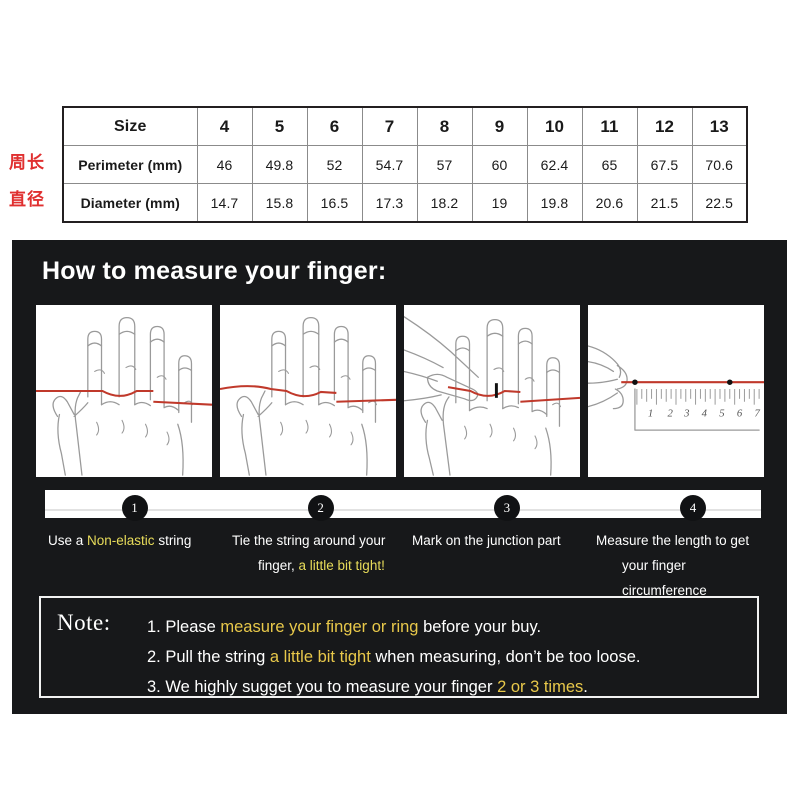 Image resolution: width=800 pixels, height=800 pixels. Describe the element at coordinates (554, 126) in the screenshot. I see `size-cell: 10` at that location.